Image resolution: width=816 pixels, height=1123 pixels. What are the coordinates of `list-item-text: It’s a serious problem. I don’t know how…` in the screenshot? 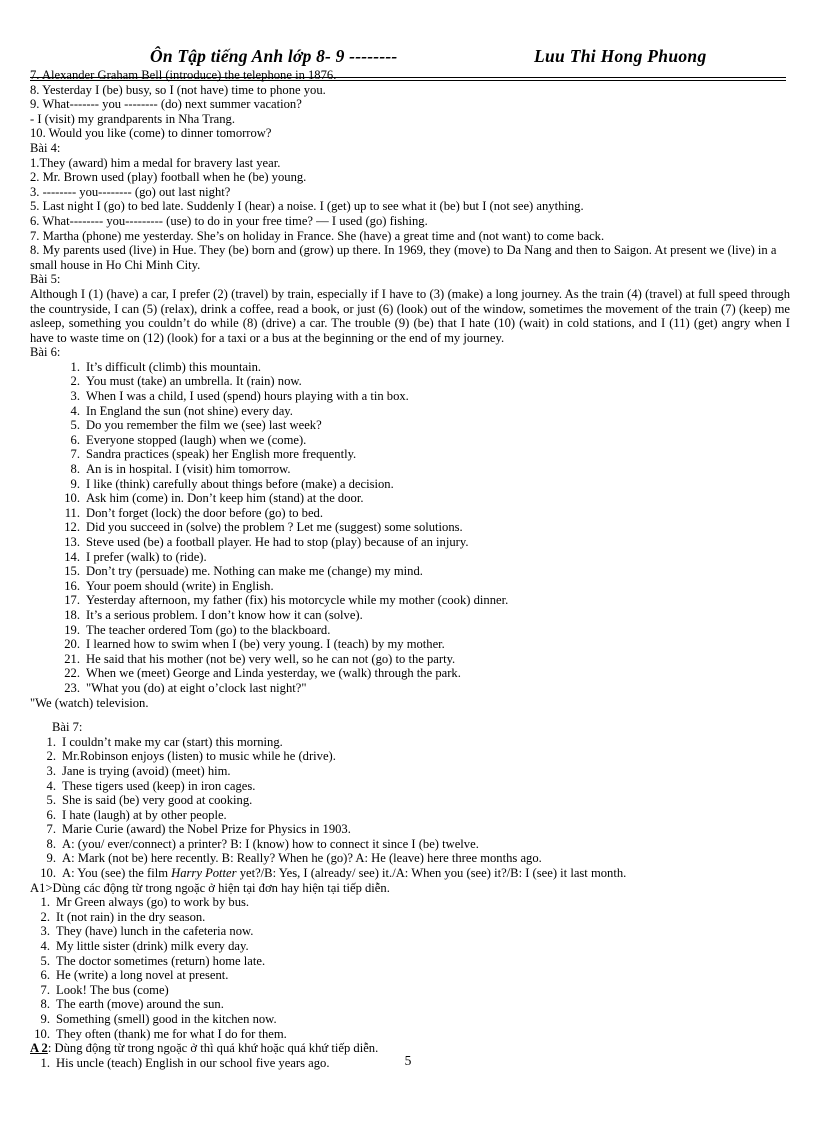 It's located at (224, 614).